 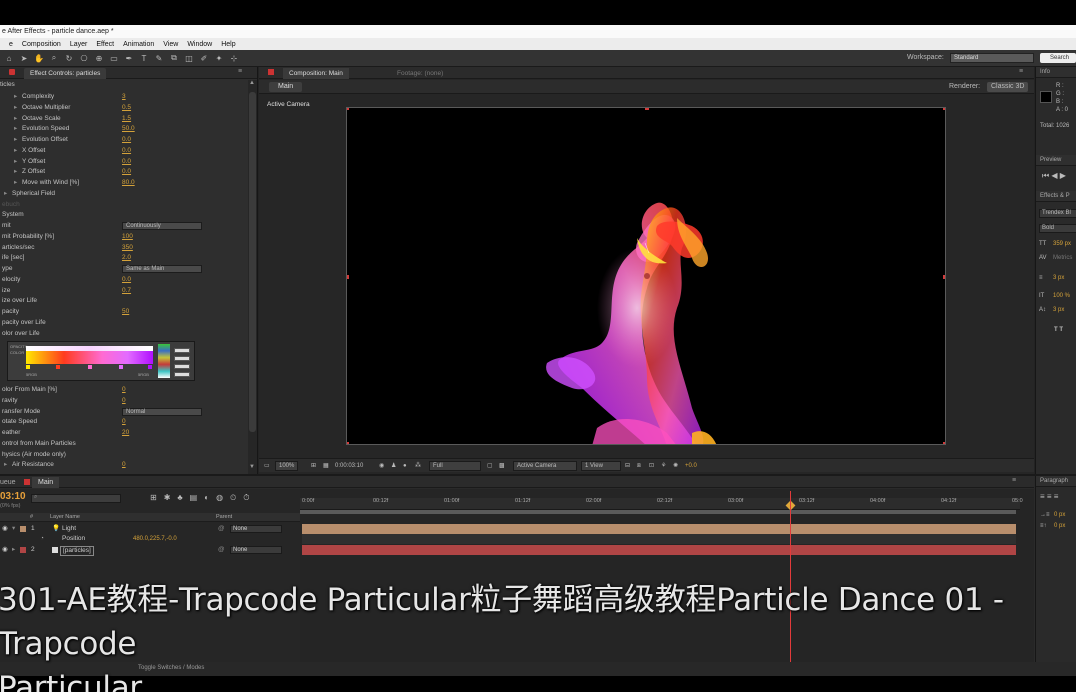 I want to click on effect-property-row: eather 20, so click(x=124, y=433).